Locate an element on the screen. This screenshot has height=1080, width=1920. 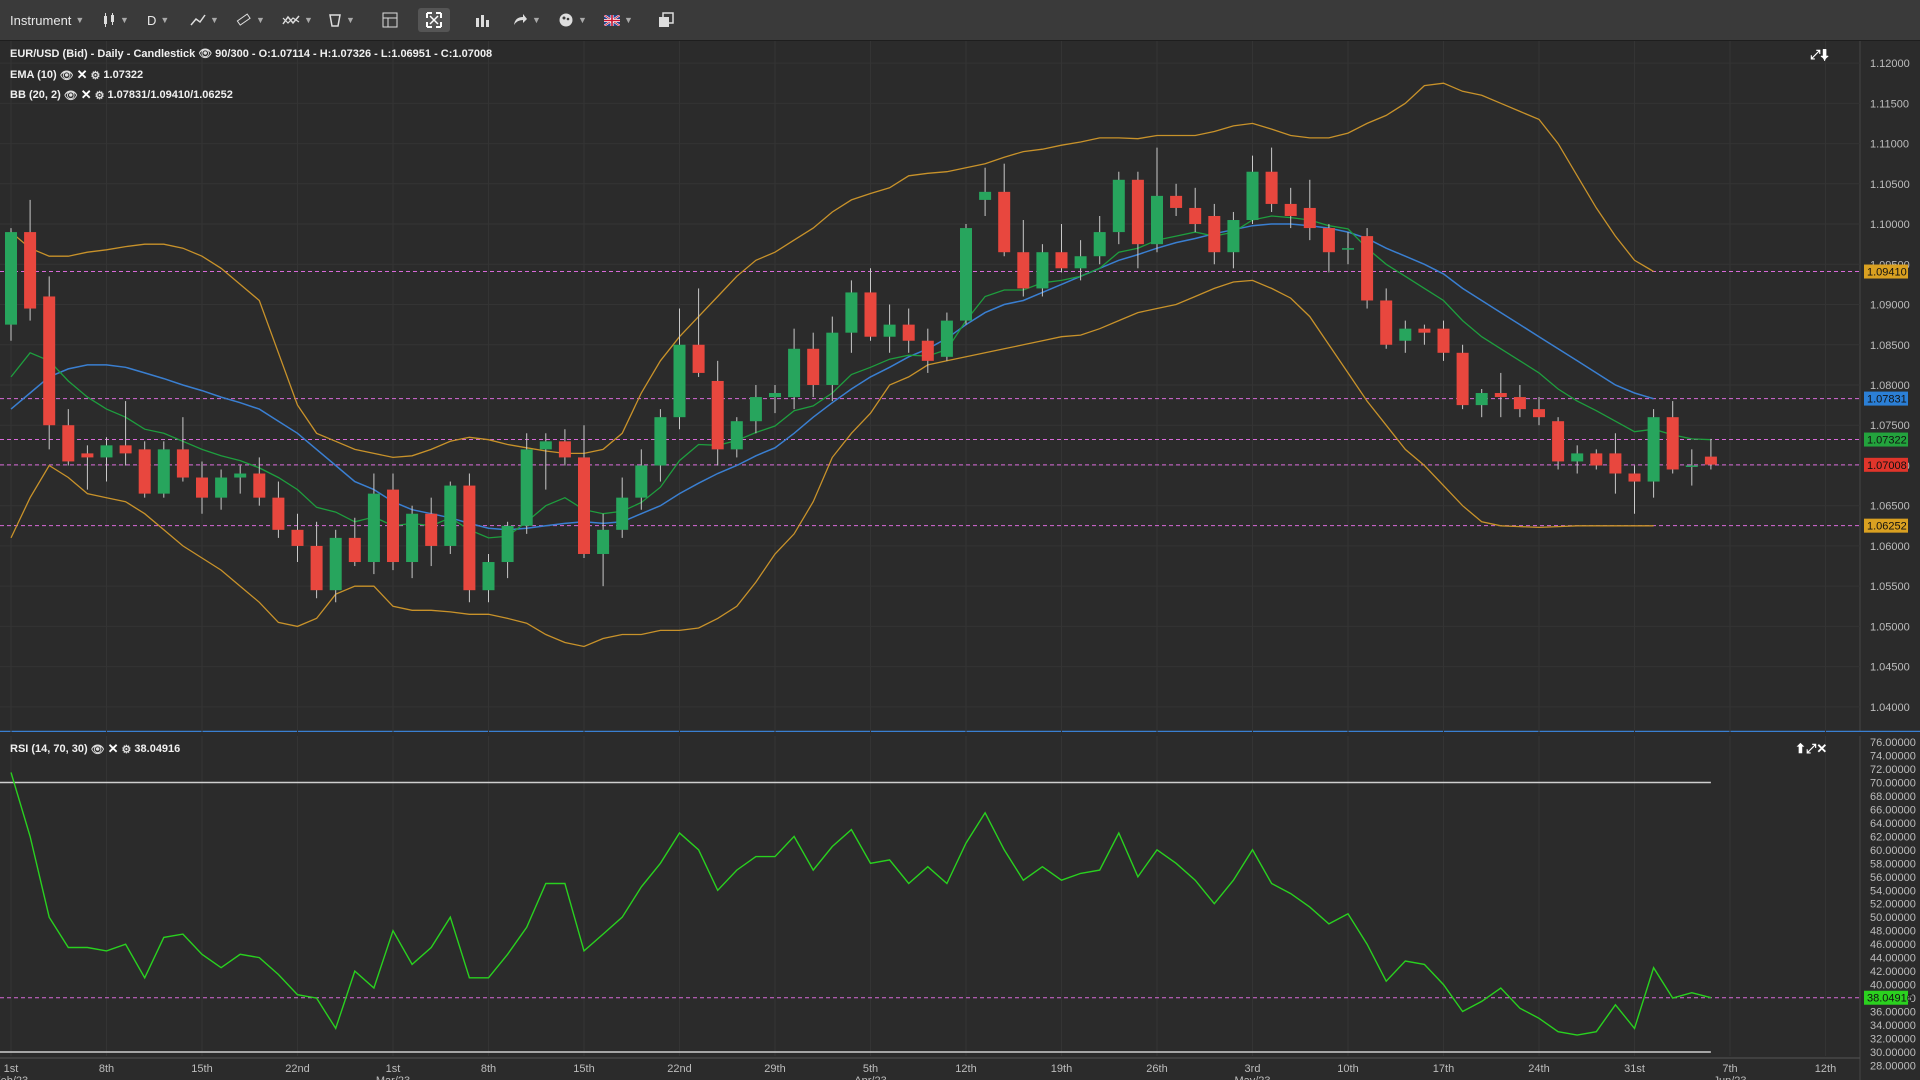
theme-dropdown: ▼ is located at coordinates (572, 20).